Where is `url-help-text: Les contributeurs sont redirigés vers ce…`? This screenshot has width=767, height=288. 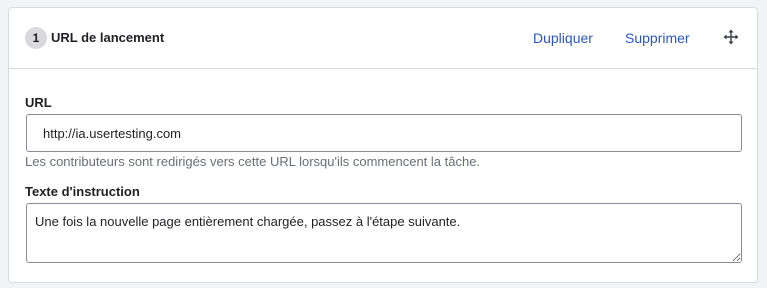
url-help-text: Les contributeurs sont redirigés vers ce… is located at coordinates (253, 161).